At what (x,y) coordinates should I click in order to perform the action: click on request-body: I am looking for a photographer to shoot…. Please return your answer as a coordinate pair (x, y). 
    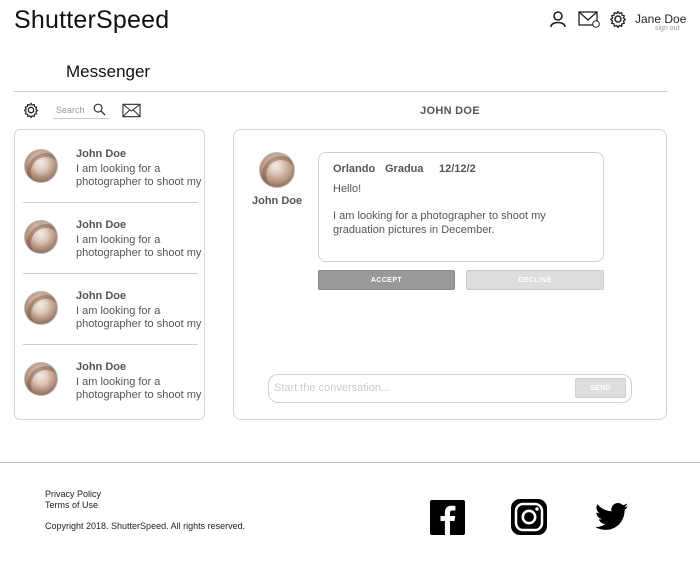
    Looking at the image, I should click on (439, 223).